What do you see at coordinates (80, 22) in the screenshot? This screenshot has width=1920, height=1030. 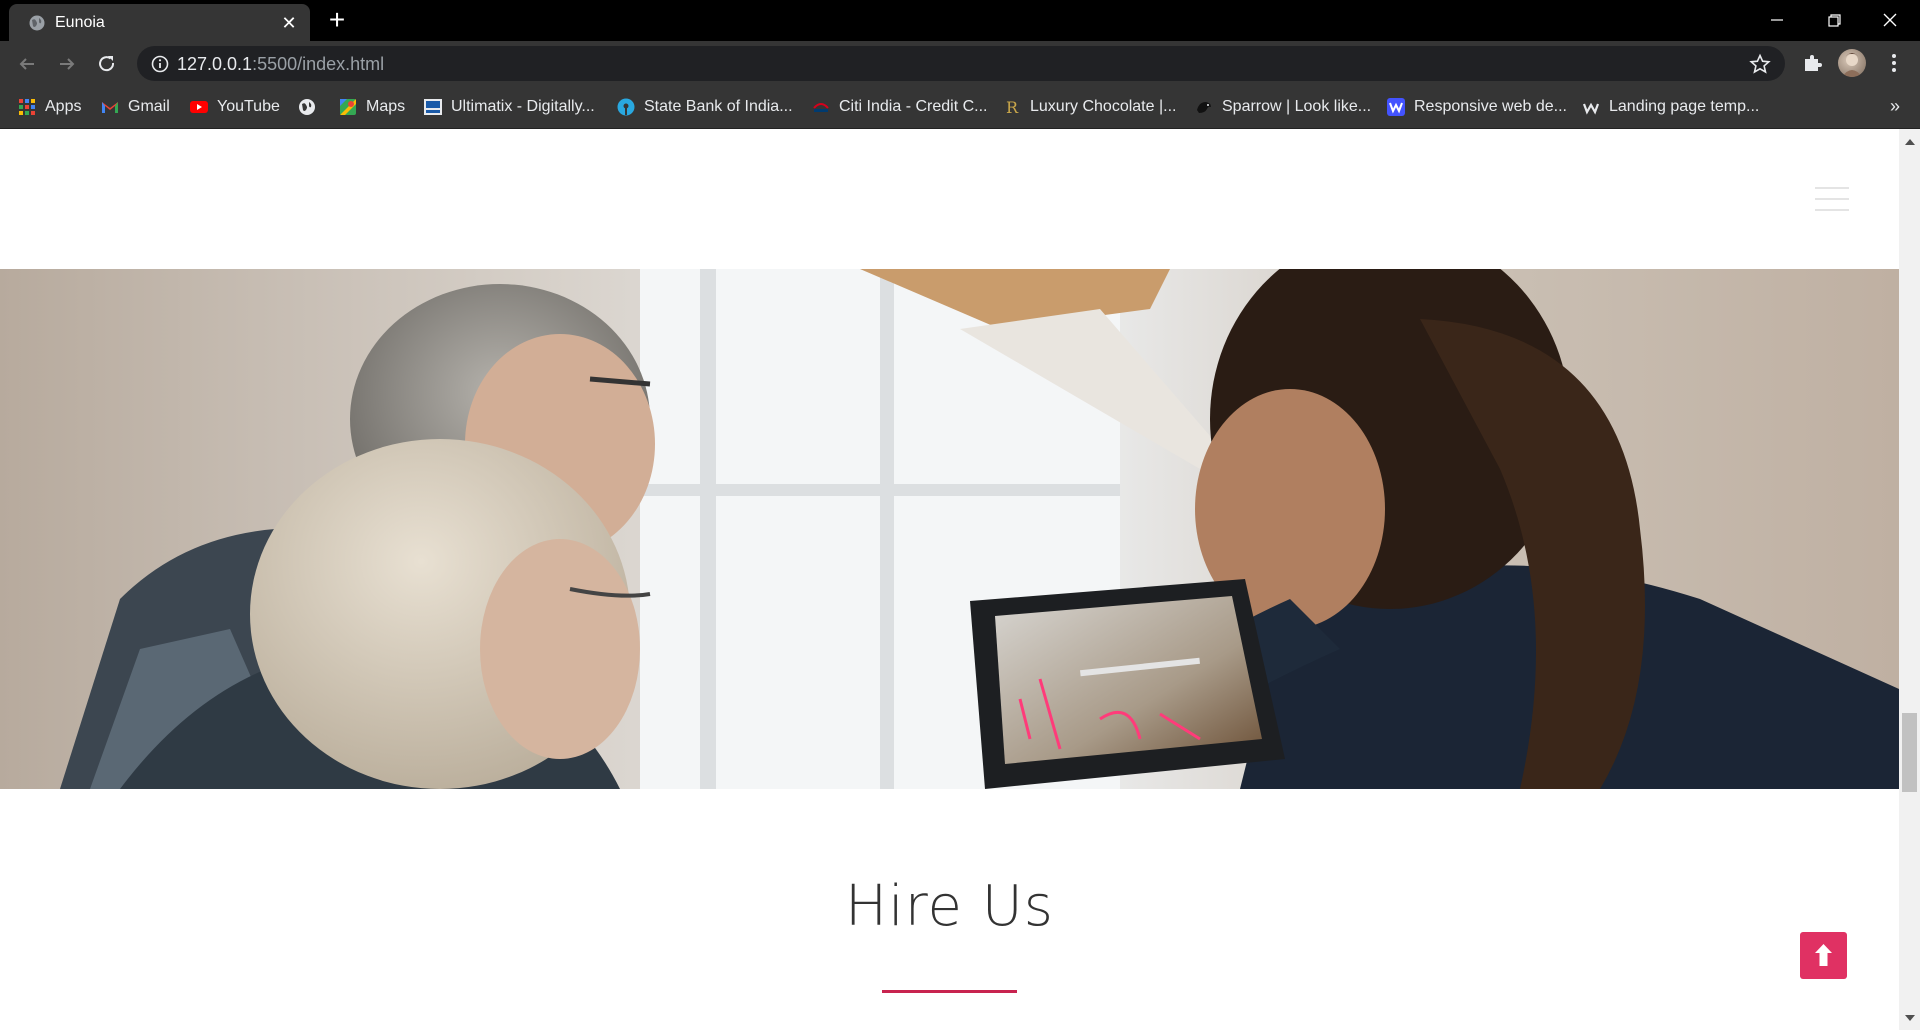 I see `tab-title: Eunoia` at bounding box center [80, 22].